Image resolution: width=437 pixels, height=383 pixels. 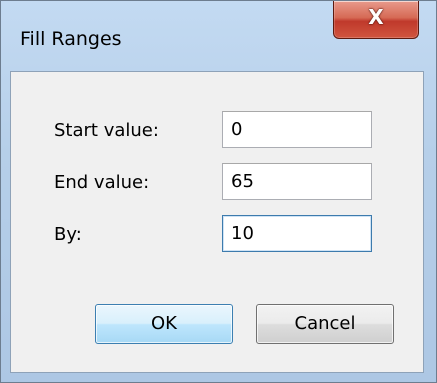 I want to click on dialog-title: Fill Ranges, so click(x=71, y=39).